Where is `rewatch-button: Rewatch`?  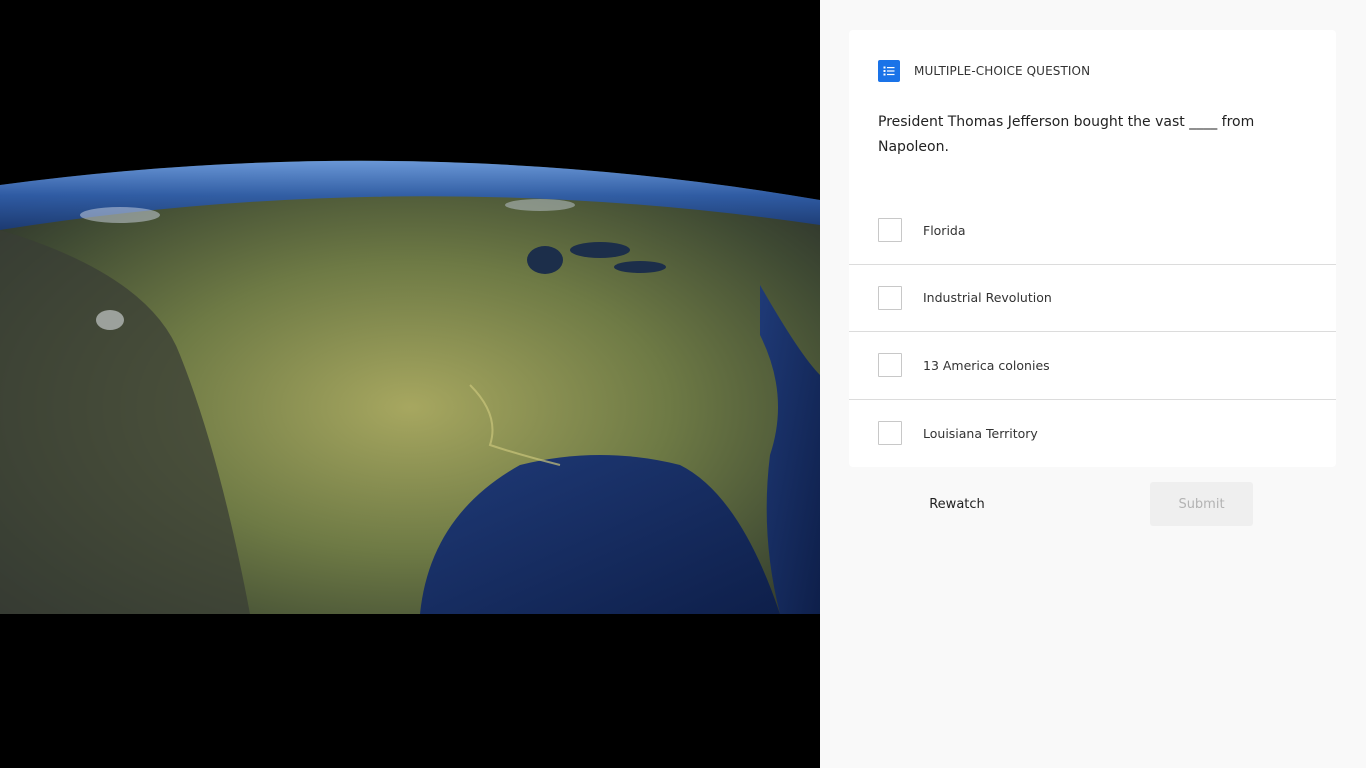
rewatch-button: Rewatch is located at coordinates (957, 504).